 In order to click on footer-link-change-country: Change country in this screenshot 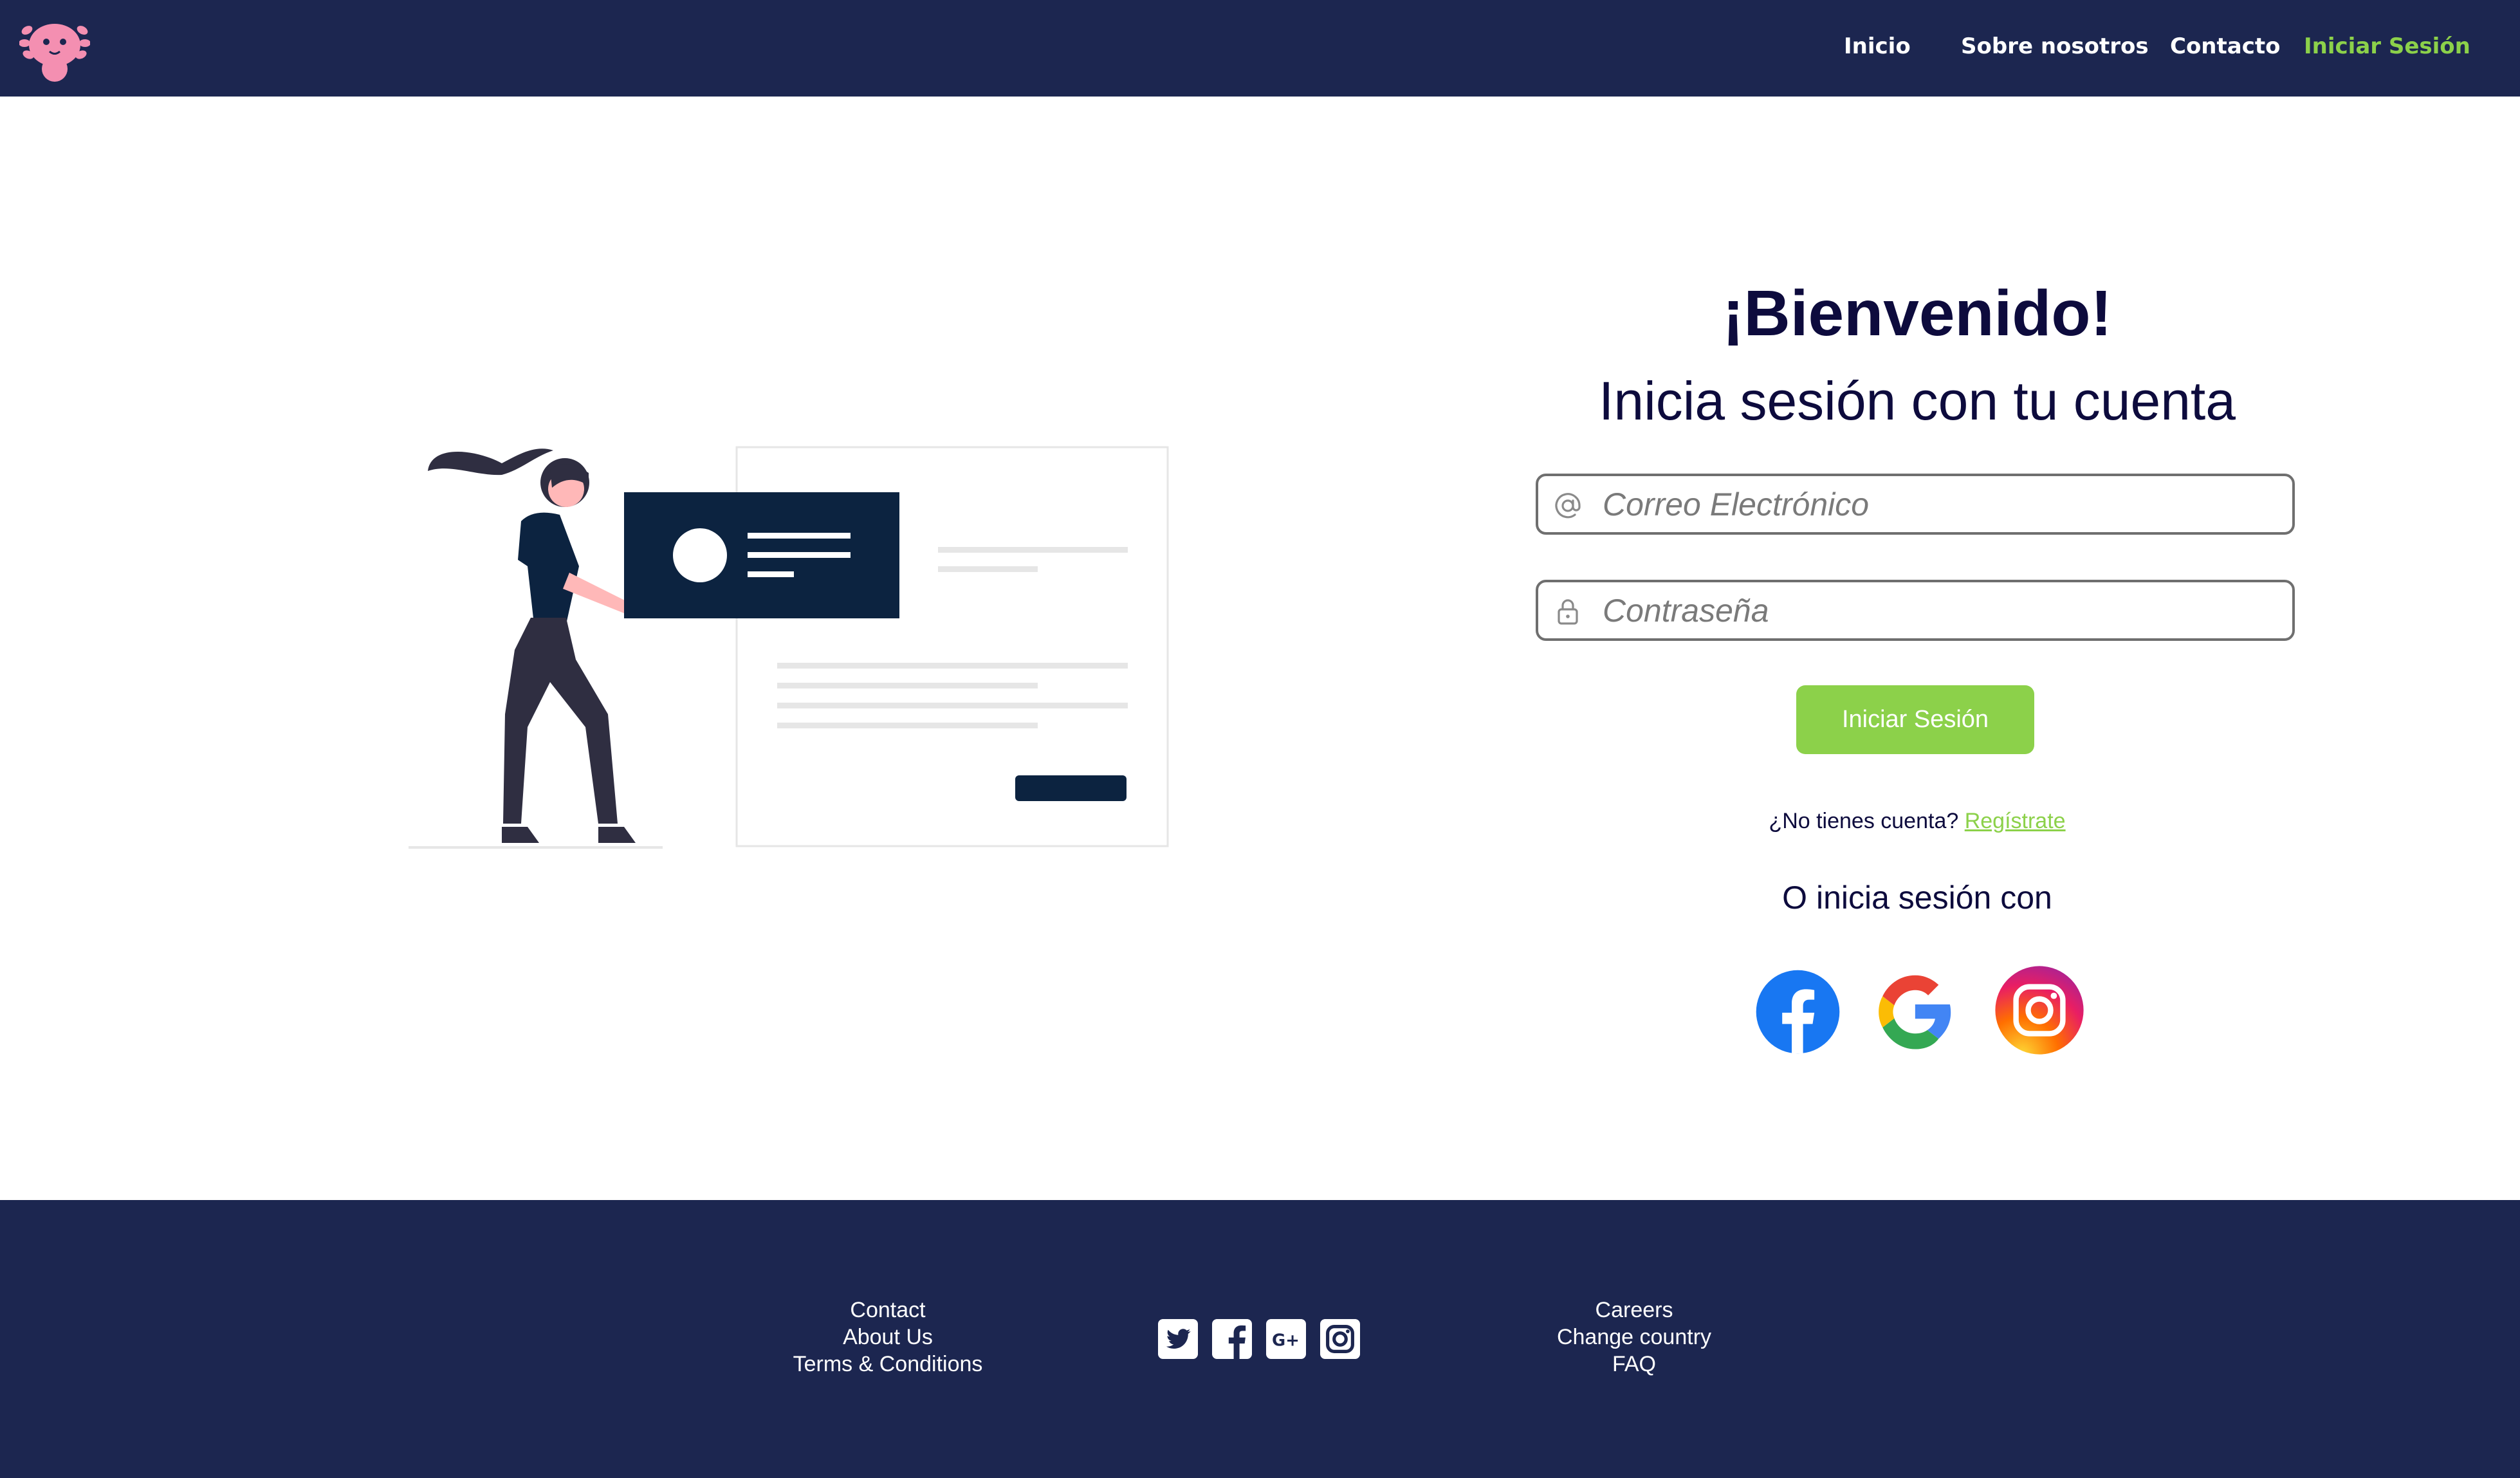, I will do `click(1634, 1337)`.